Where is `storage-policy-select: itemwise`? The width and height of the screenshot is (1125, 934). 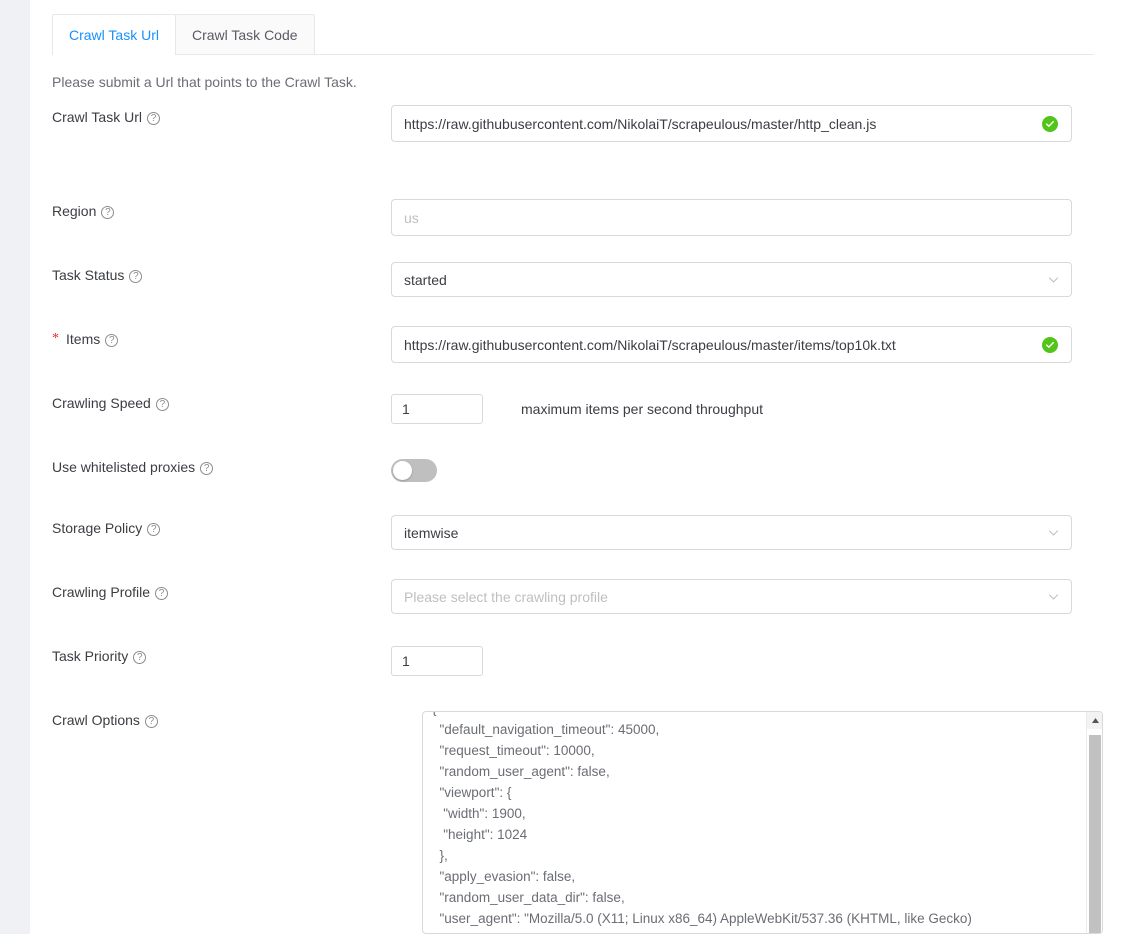 storage-policy-select: itemwise is located at coordinates (731, 532).